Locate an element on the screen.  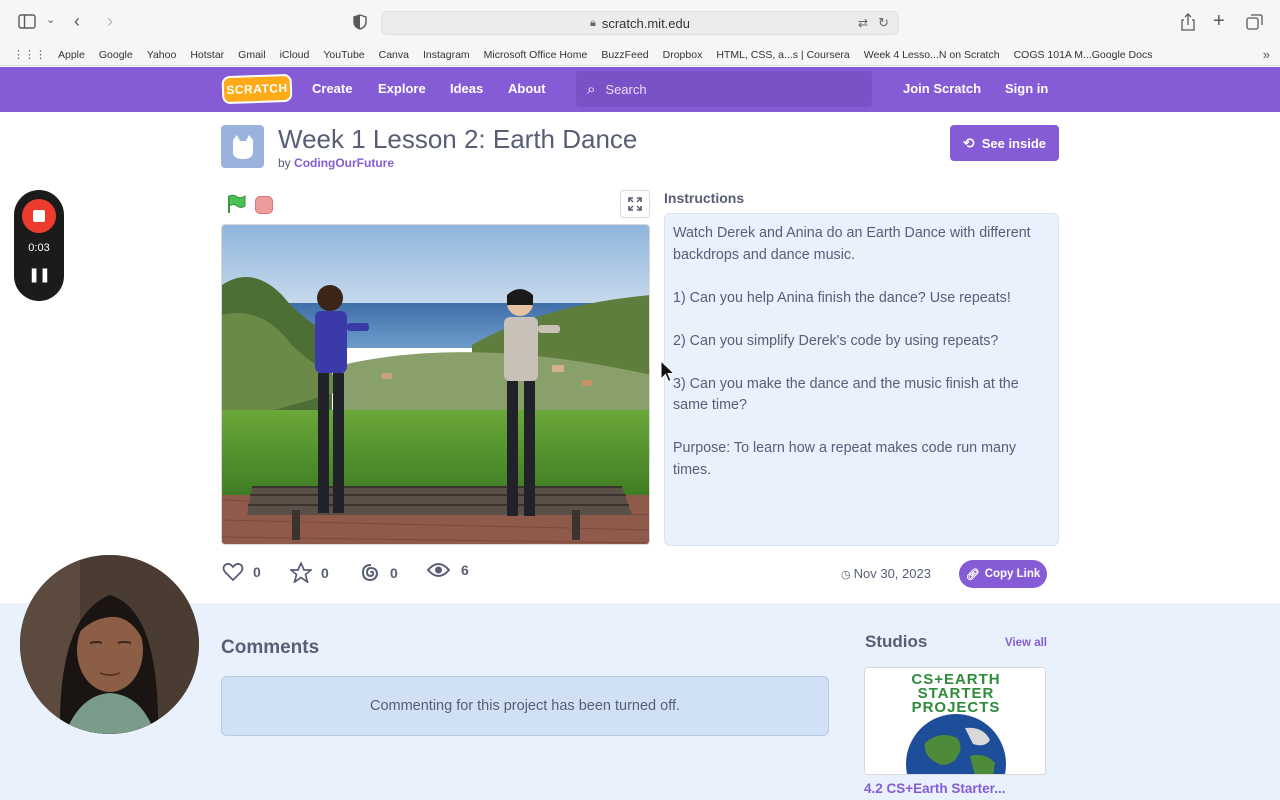
search-icon: ⌕ is located at coordinates (591, 89).